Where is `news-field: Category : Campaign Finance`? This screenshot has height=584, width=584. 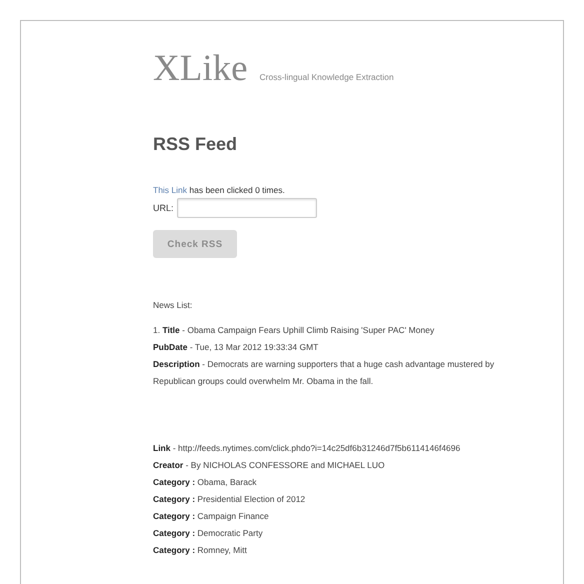 news-field: Category : Campaign Finance is located at coordinates (345, 516).